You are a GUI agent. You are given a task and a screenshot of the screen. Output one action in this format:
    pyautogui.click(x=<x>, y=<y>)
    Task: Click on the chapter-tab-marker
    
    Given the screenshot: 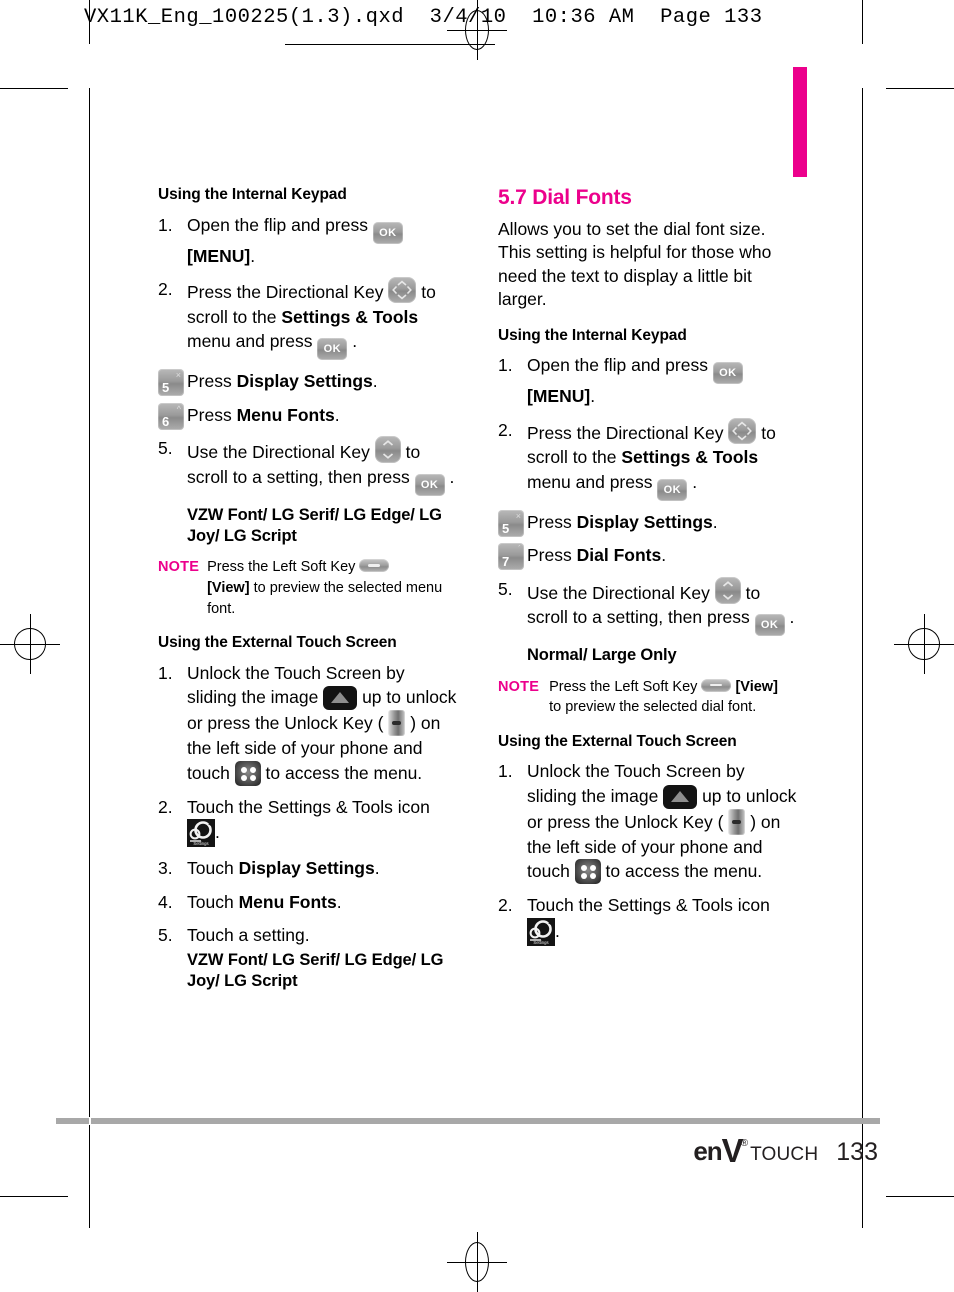 What is the action you would take?
    pyautogui.click(x=800, y=122)
    